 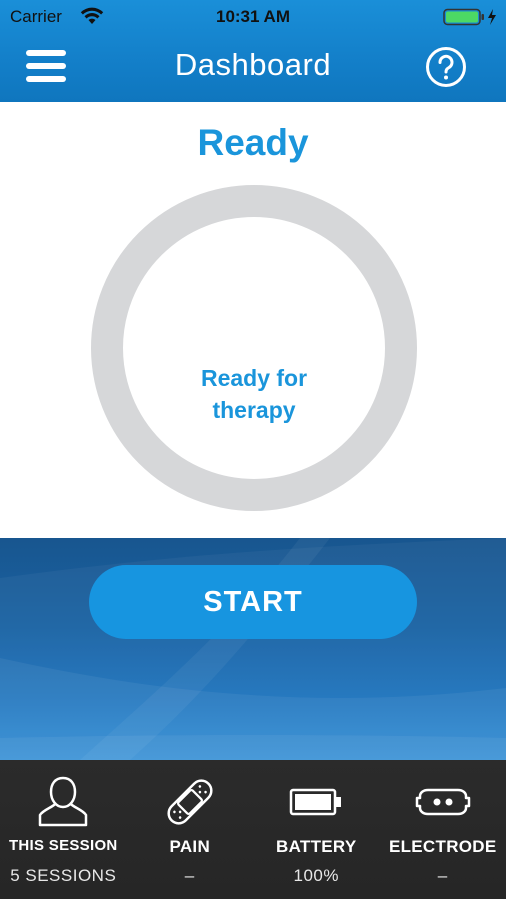 I want to click on battery-icon, so click(x=316, y=802).